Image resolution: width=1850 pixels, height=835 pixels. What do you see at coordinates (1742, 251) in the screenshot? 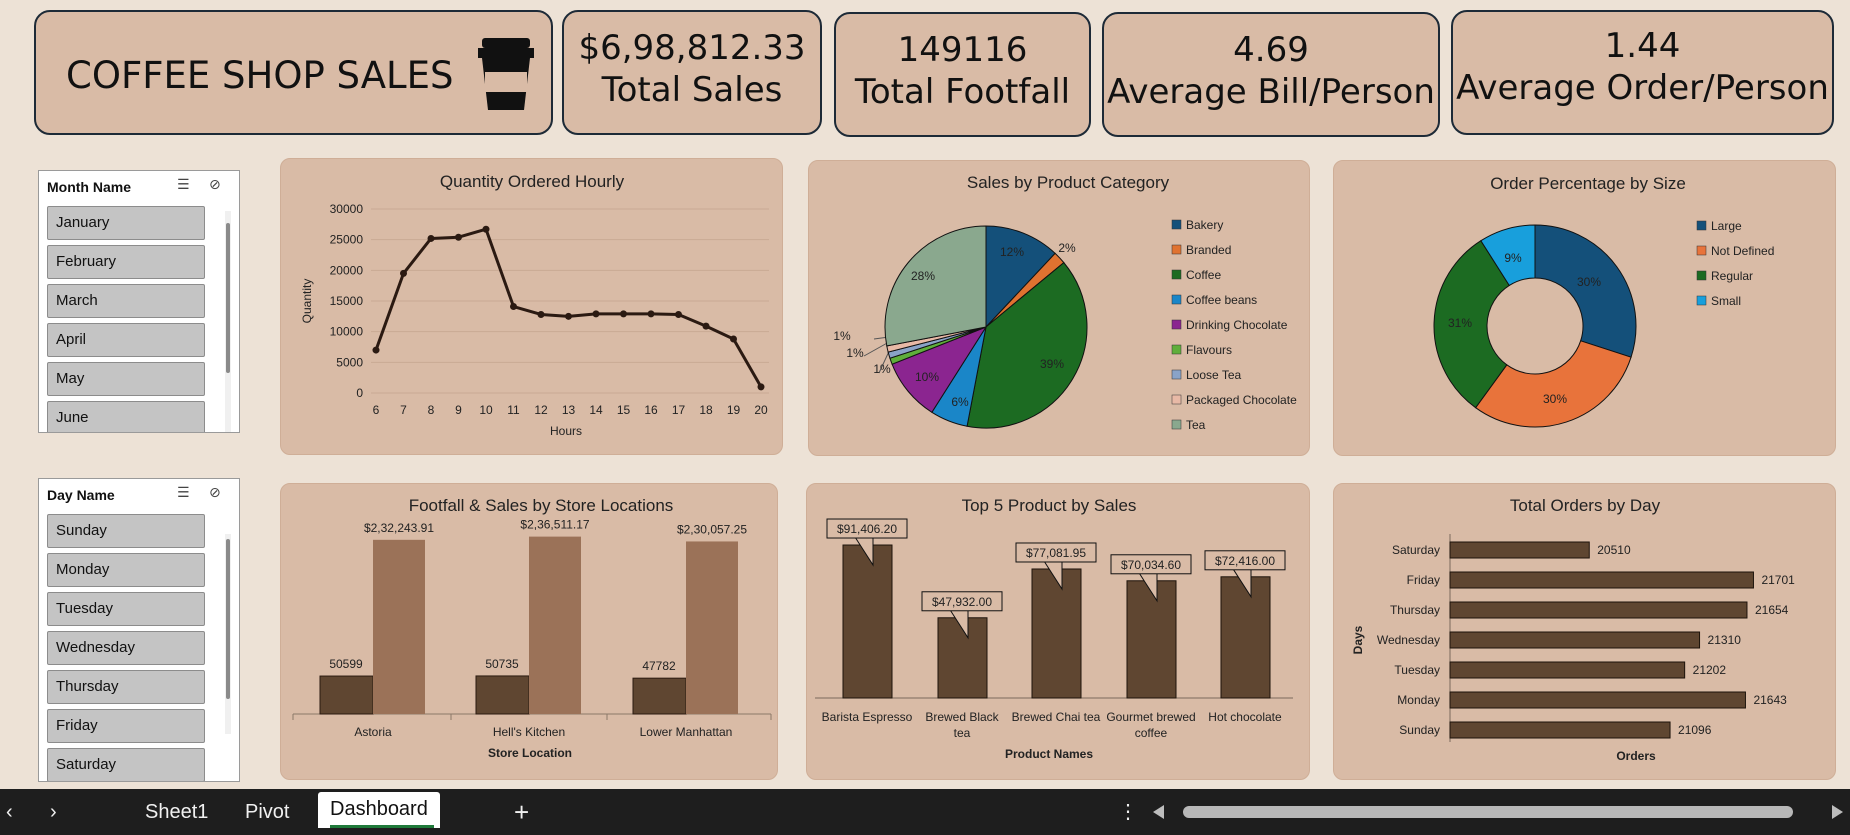
I see `legend-label: Not Defined` at bounding box center [1742, 251].